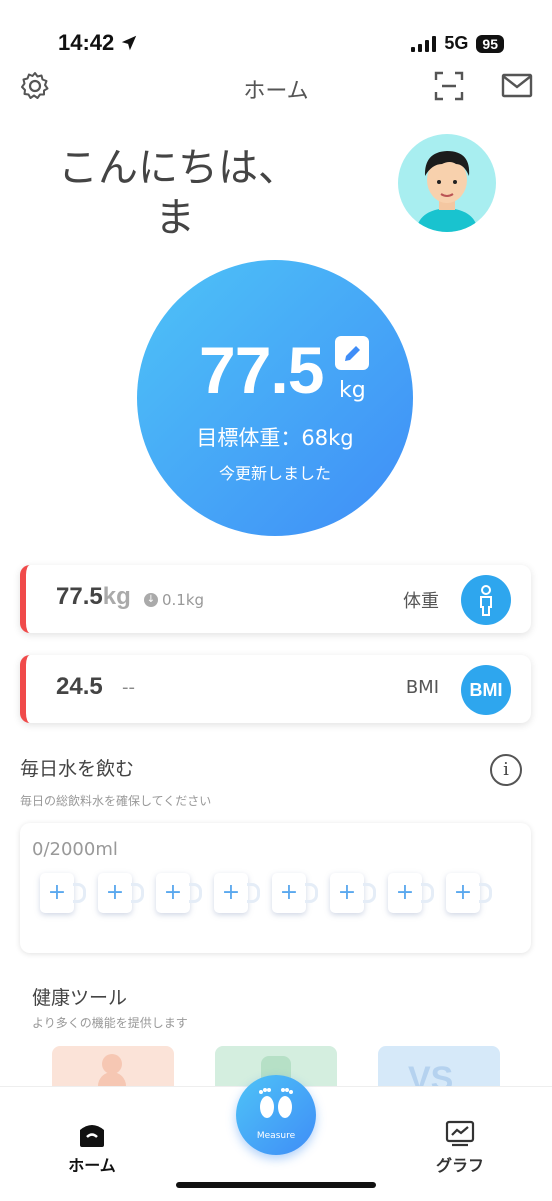 The height and width of the screenshot is (1201, 552). Describe the element at coordinates (276, 1185) in the screenshot. I see `home-indicator` at that location.